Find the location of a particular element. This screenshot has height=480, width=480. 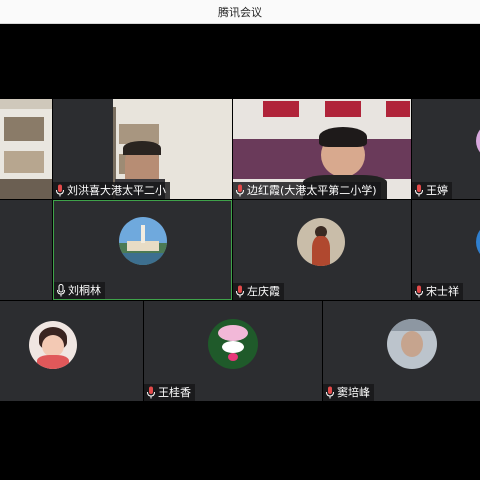

video-tile-song-shixiang: 宋士祥 is located at coordinates (446, 250).